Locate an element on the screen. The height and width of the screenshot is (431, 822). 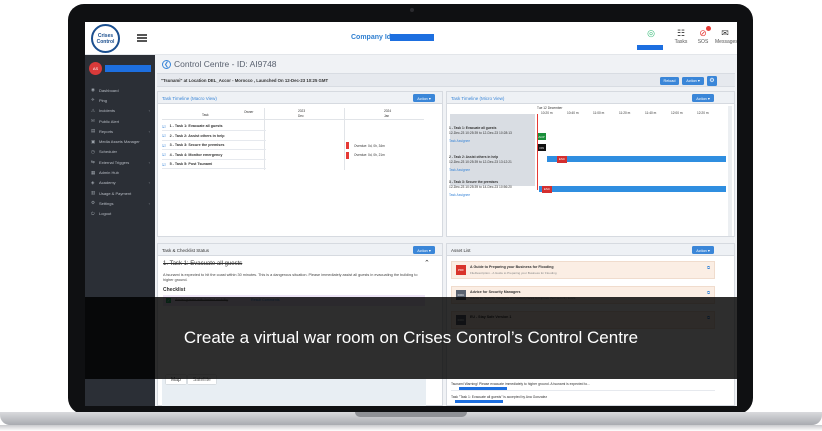
micro-time-tick: 12:00 m is located at coordinates (677, 113).